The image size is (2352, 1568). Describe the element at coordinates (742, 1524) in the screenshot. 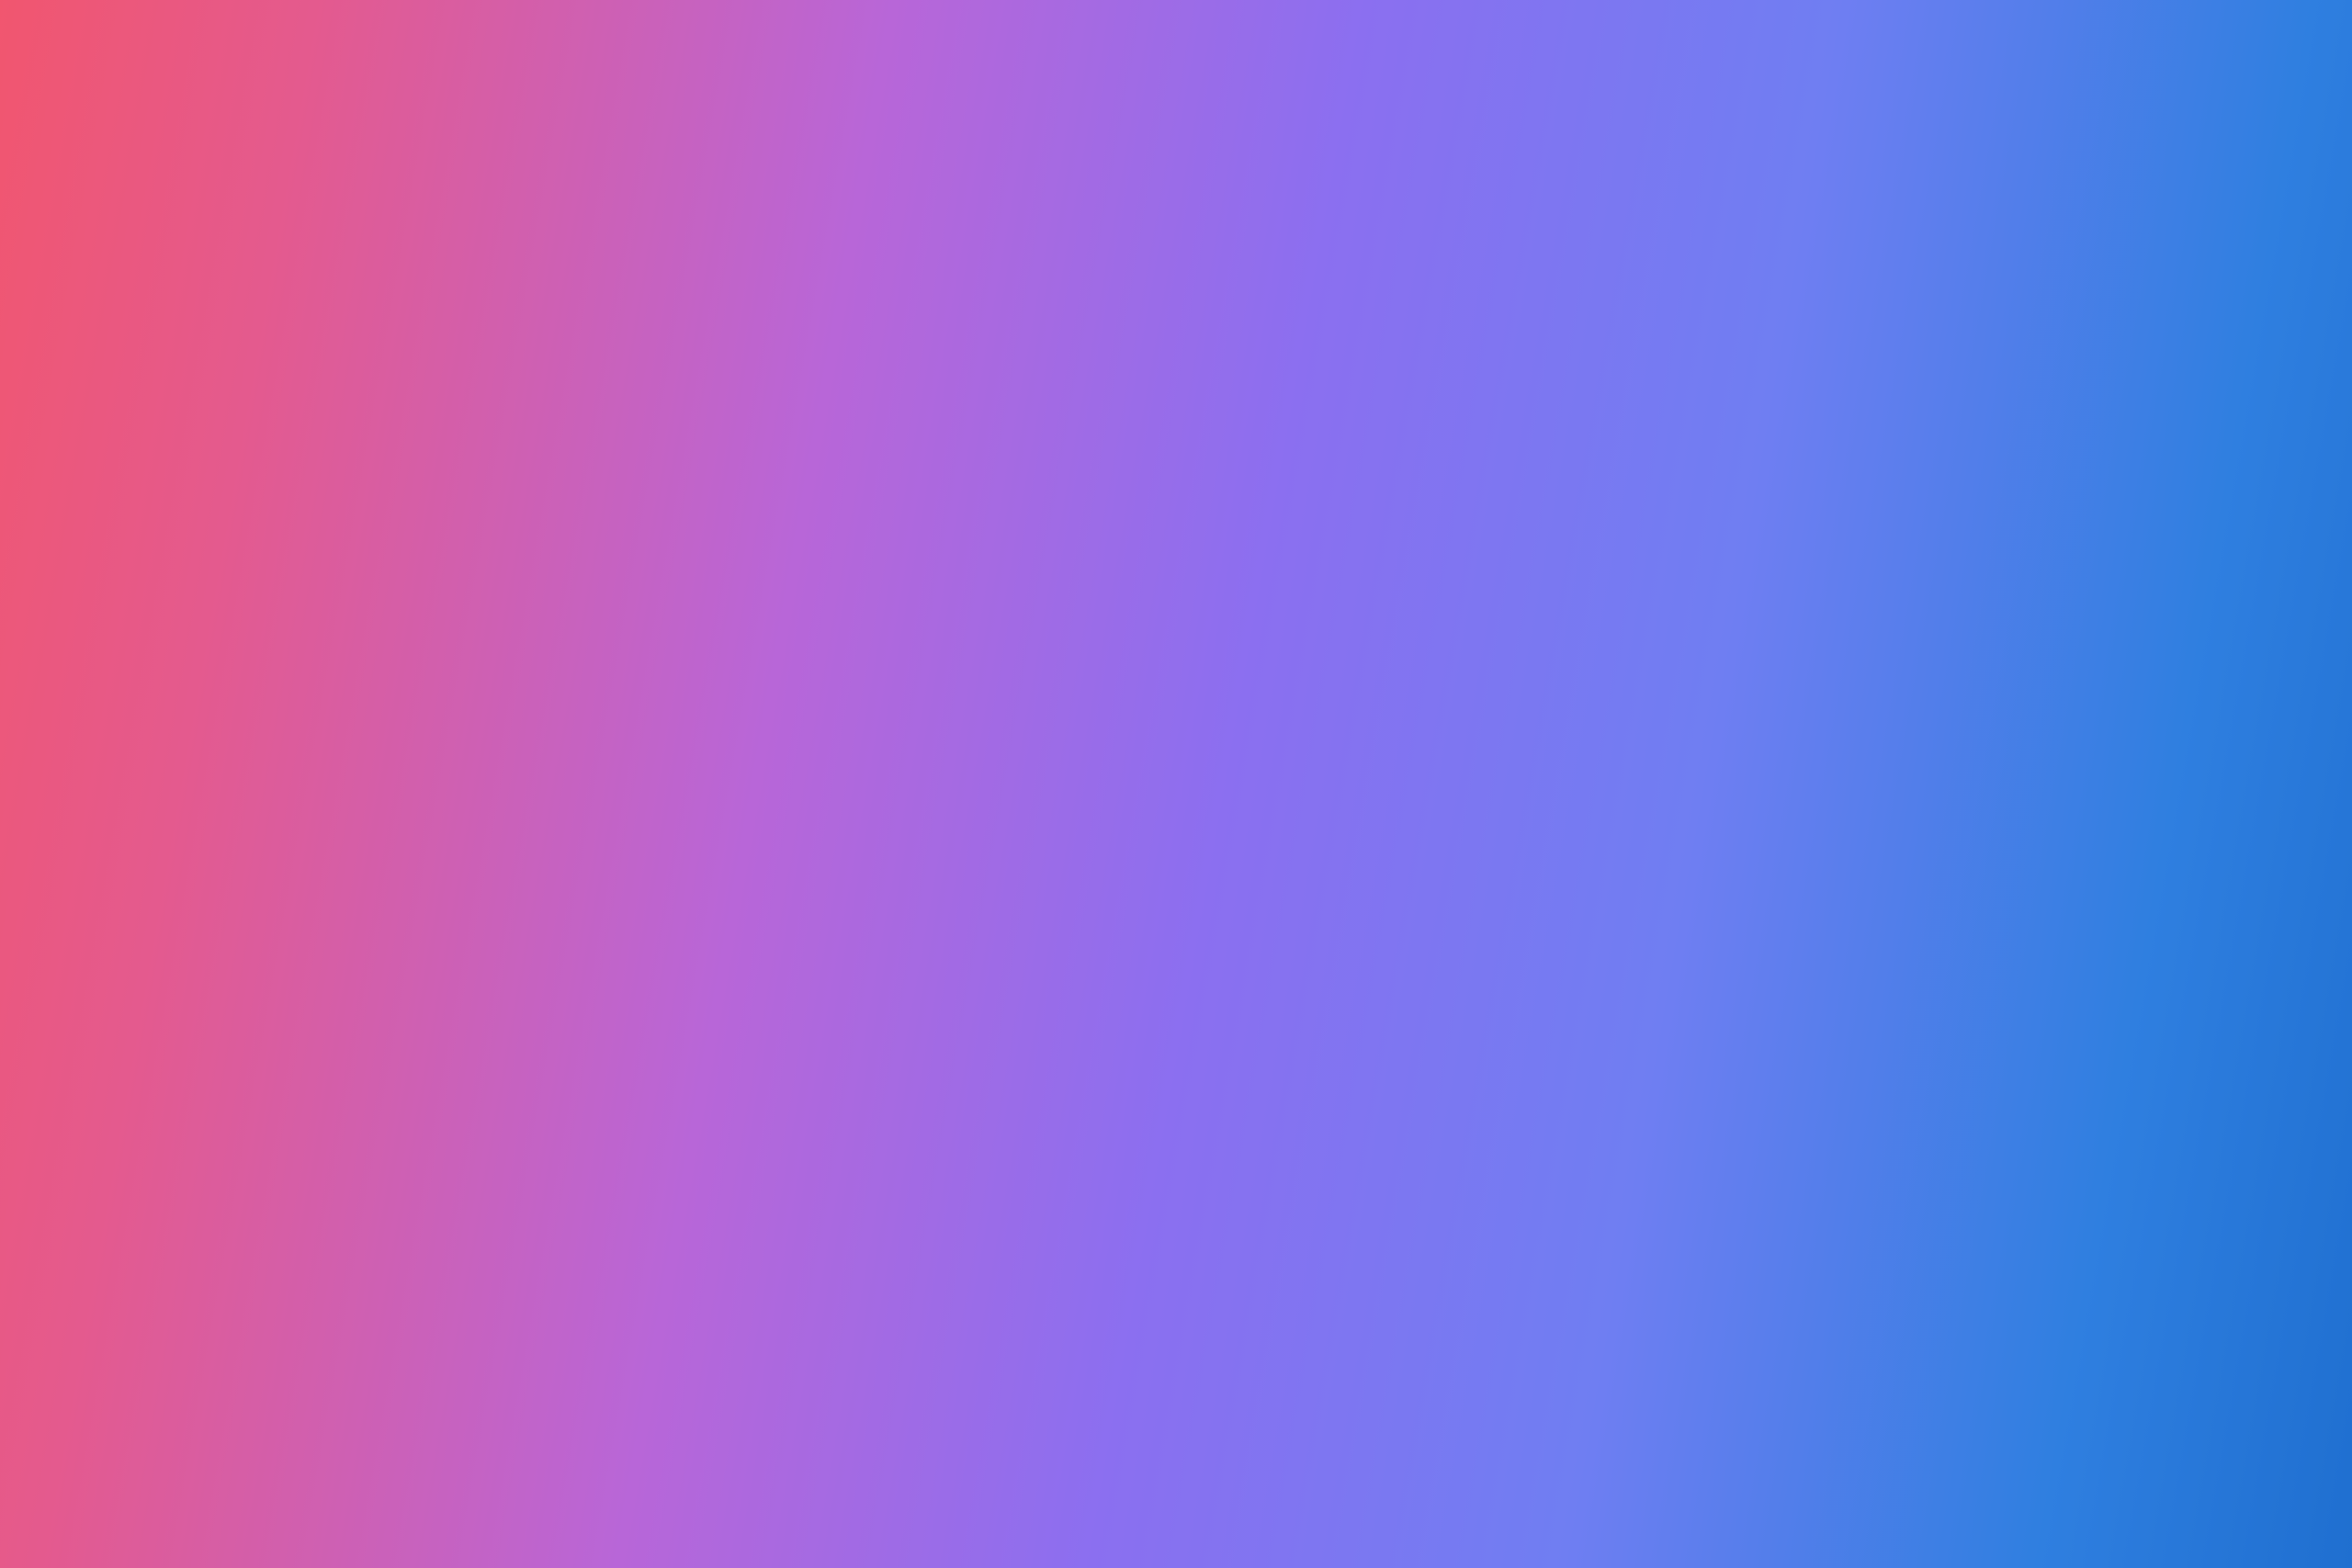

I see `start-button` at that location.